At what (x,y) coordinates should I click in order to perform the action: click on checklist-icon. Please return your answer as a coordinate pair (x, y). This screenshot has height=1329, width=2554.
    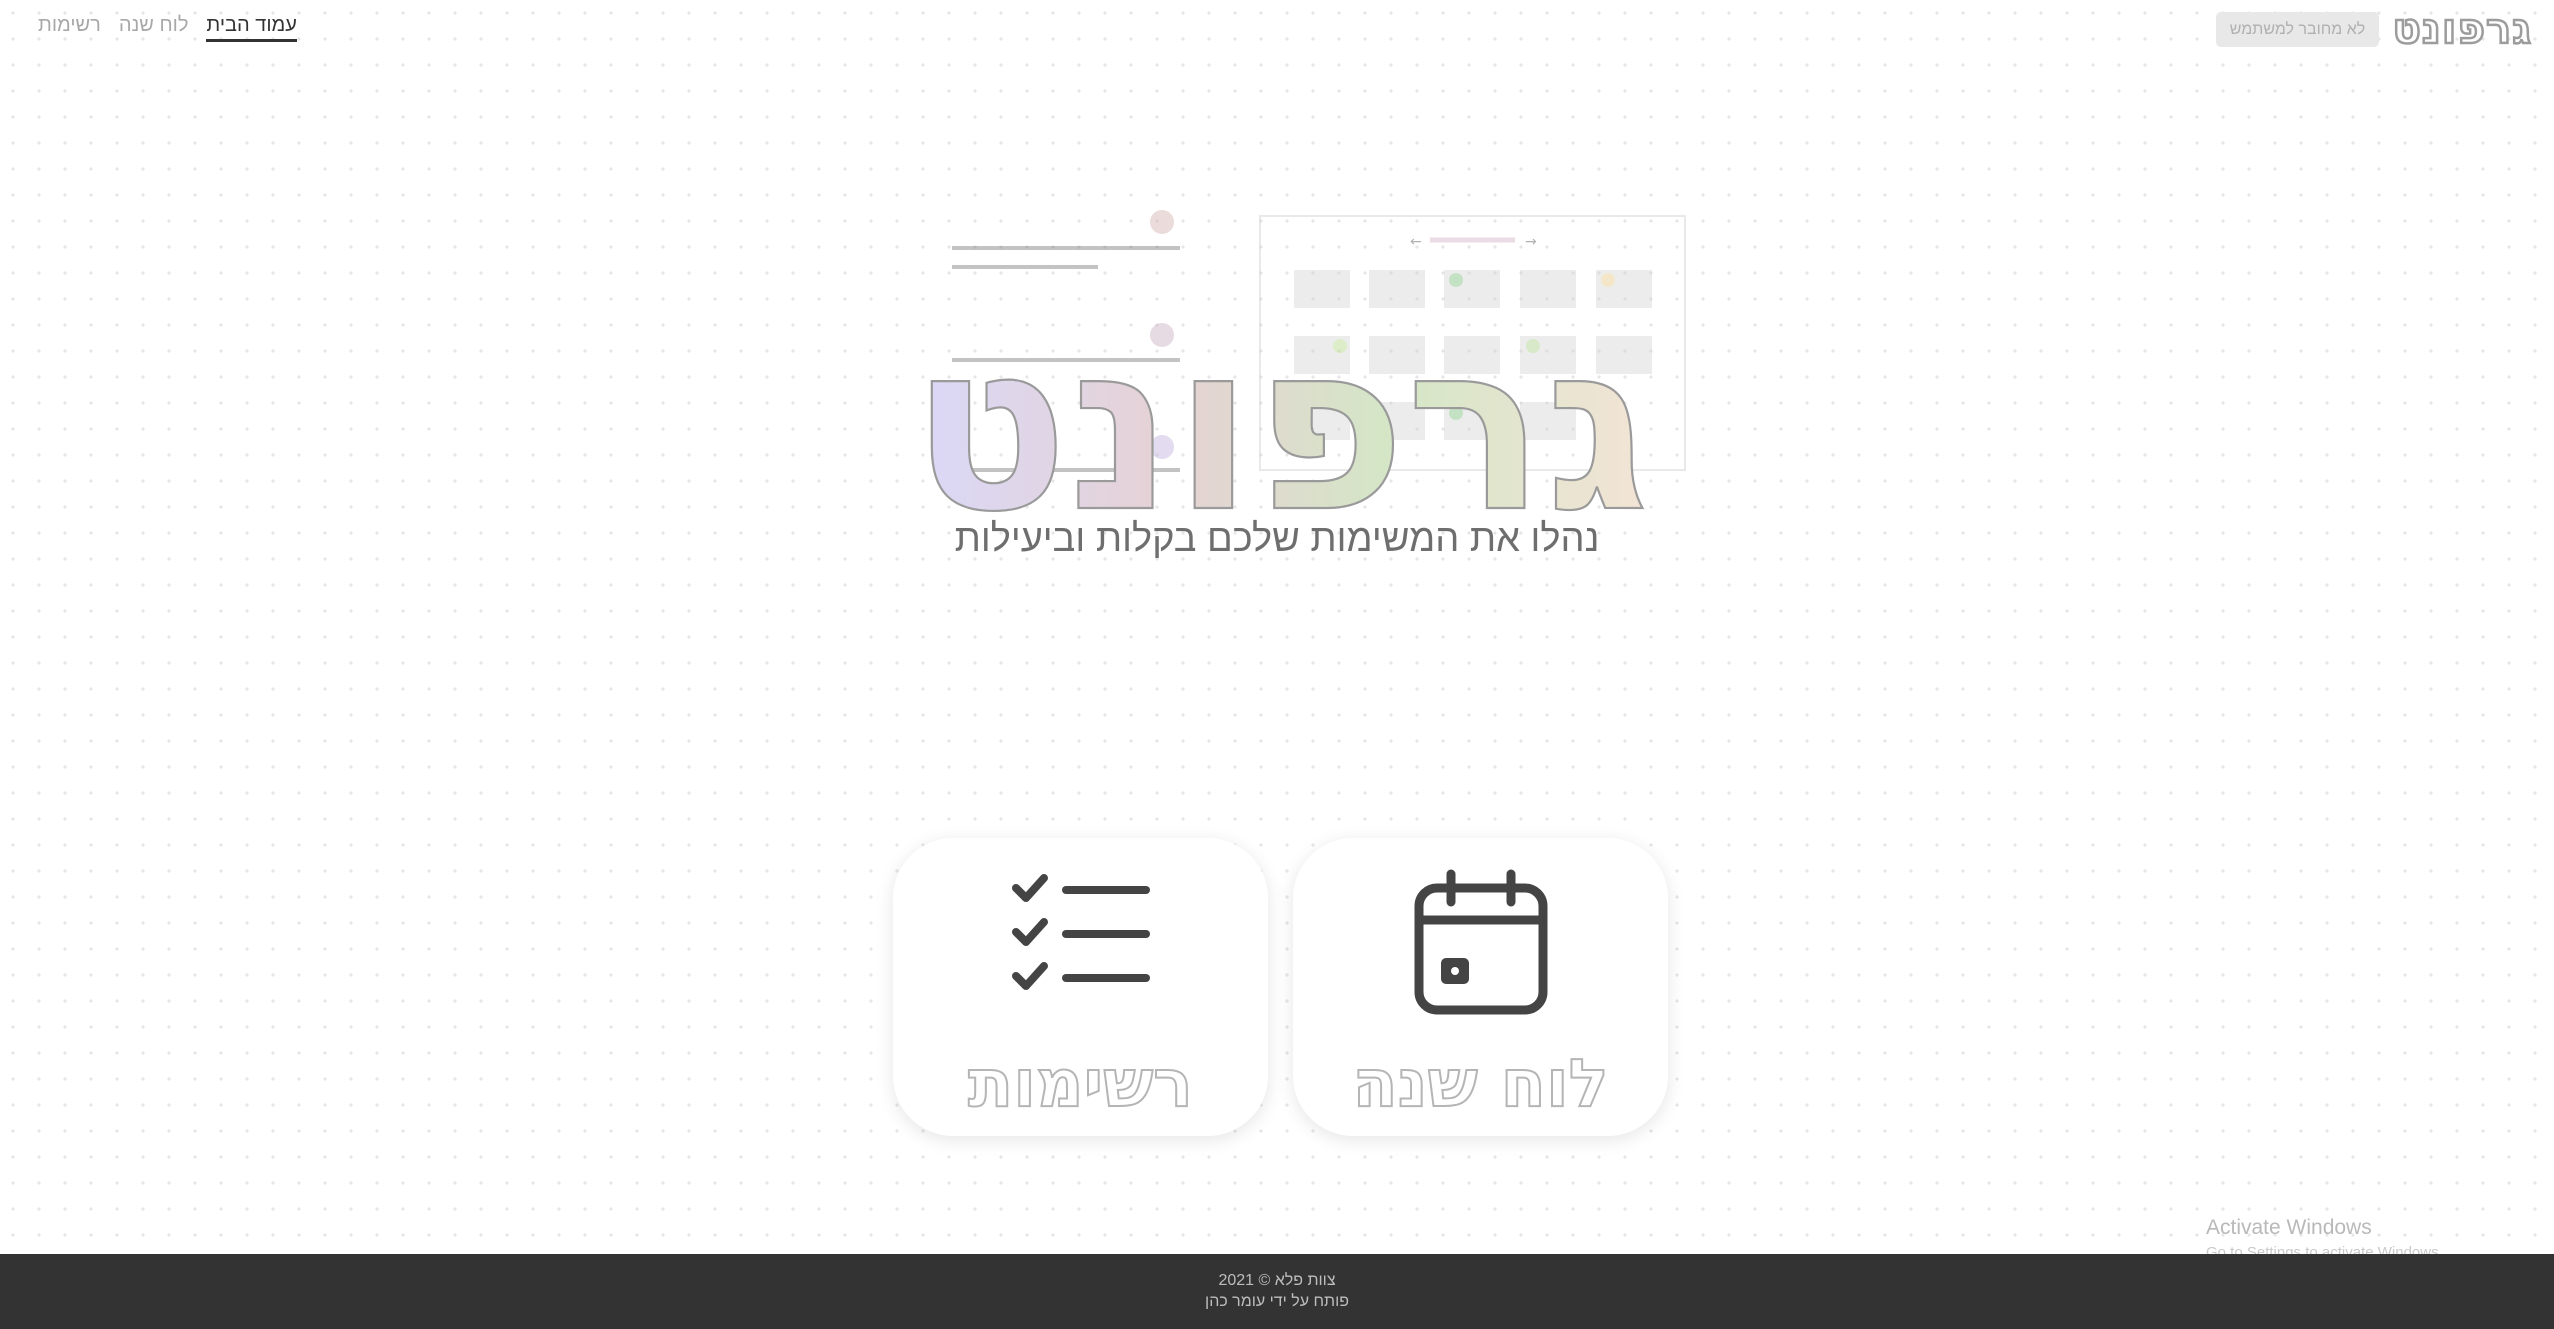
    Looking at the image, I should click on (1080, 932).